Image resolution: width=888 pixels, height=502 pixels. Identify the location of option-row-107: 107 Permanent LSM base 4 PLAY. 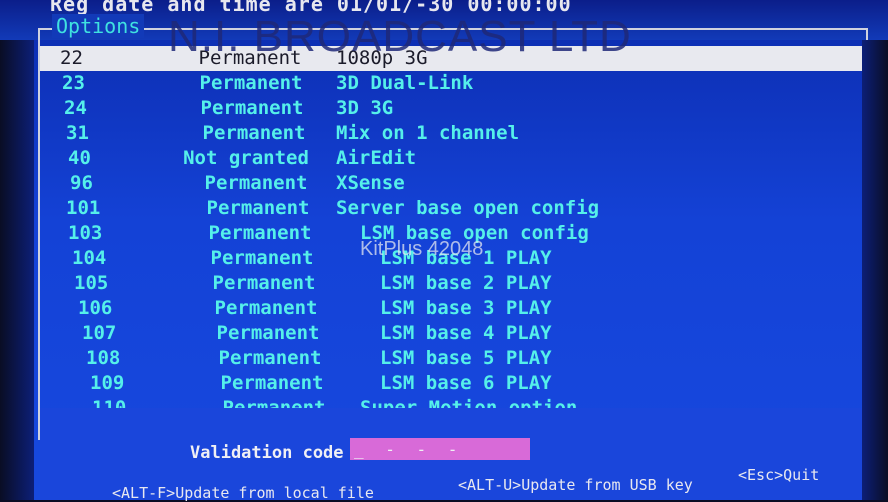
(451, 333).